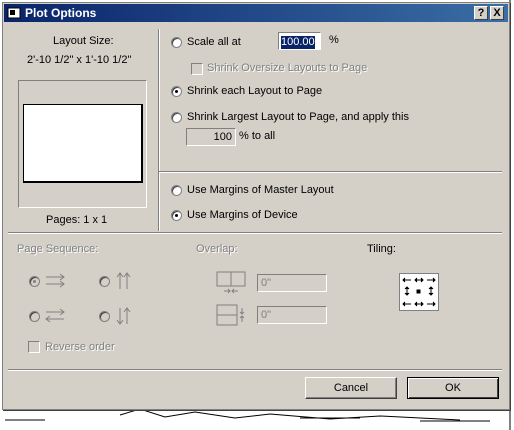  I want to click on shrink-each-radio, so click(176, 91).